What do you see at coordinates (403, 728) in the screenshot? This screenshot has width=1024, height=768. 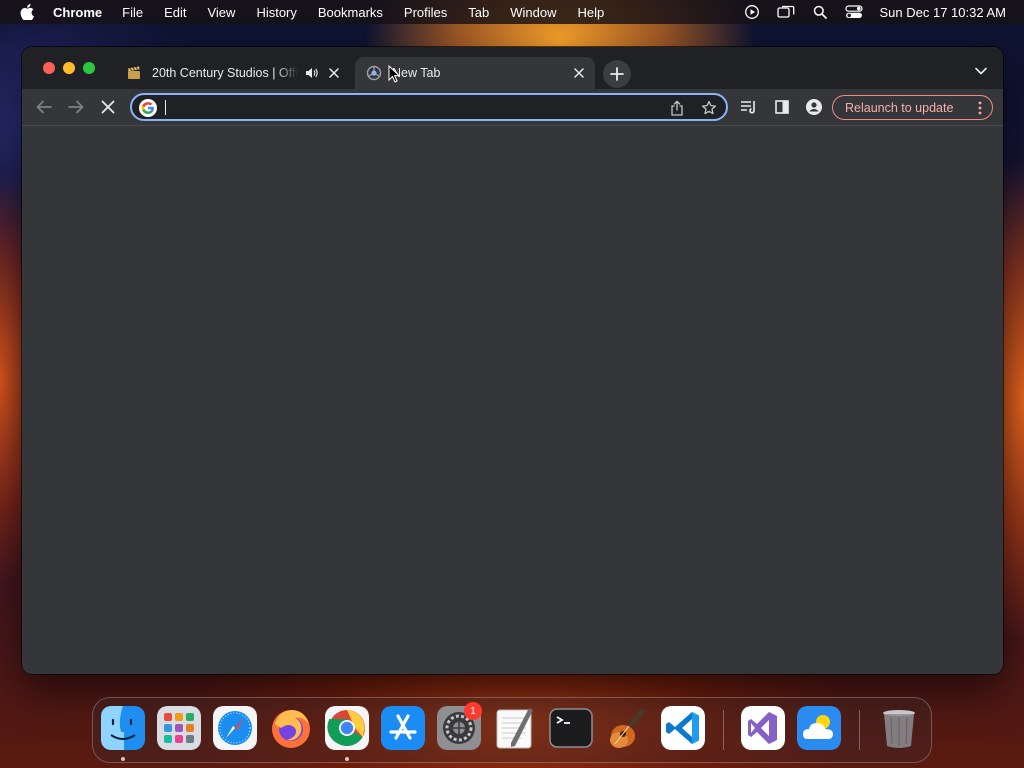 I see `app-store-icon` at bounding box center [403, 728].